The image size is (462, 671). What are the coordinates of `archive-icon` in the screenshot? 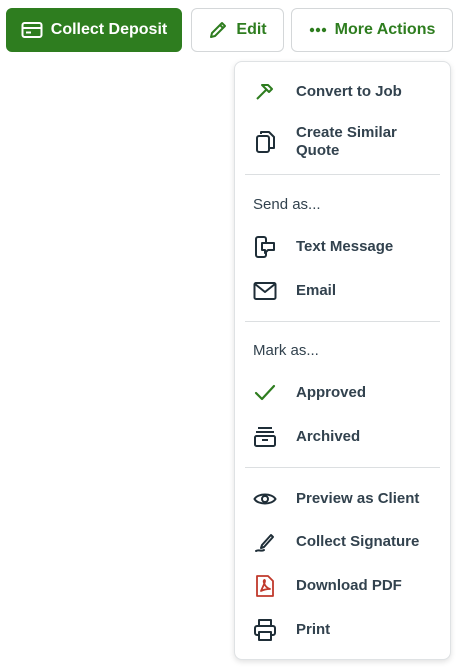 It's located at (265, 437).